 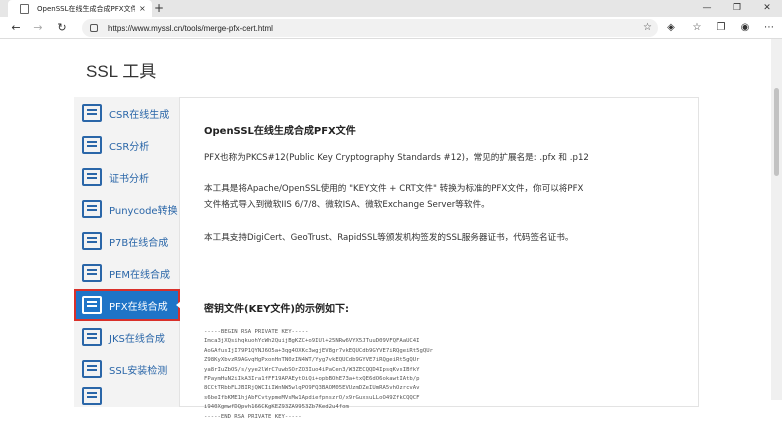 What do you see at coordinates (139, 115) in the screenshot?
I see `sidebar-item-label: CSR在线生成` at bounding box center [139, 115].